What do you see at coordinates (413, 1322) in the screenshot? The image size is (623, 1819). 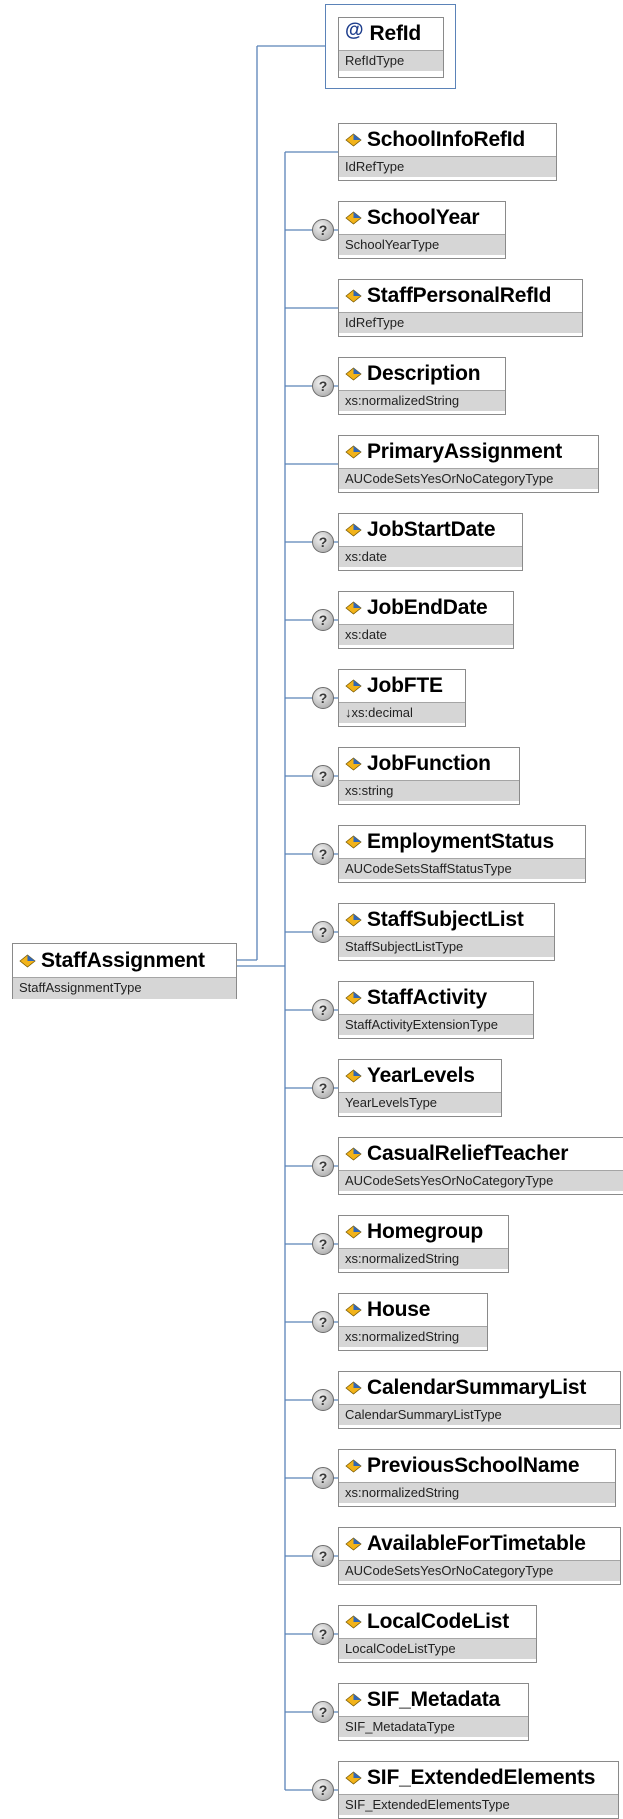 I see `child-element-node: House xs:normalizedString` at bounding box center [413, 1322].